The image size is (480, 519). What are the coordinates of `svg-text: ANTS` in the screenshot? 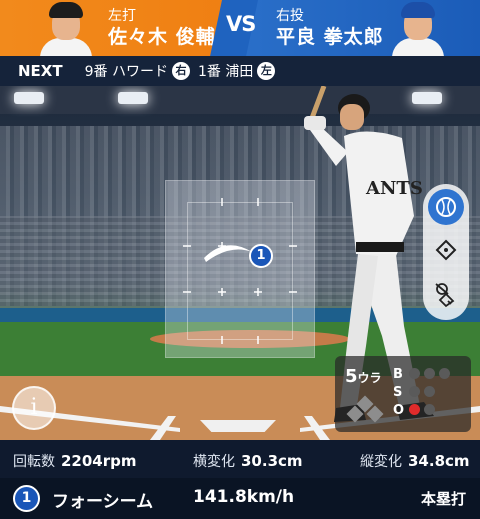 It's located at (394, 188).